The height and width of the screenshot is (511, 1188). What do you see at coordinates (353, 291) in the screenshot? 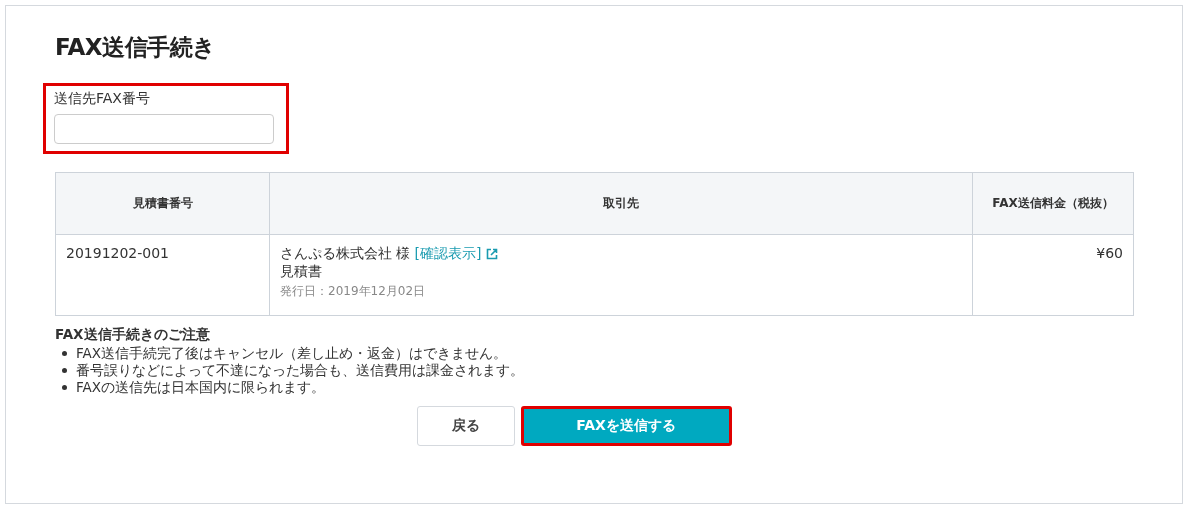
I see `issue-date: 発行日：2019年12月02日` at bounding box center [353, 291].